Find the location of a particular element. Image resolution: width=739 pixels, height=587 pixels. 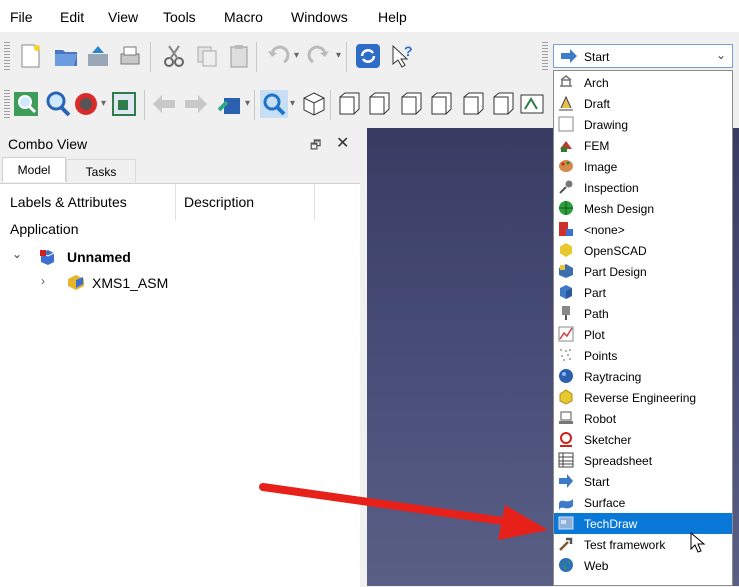

draw-style-icon is located at coordinates (86, 104).